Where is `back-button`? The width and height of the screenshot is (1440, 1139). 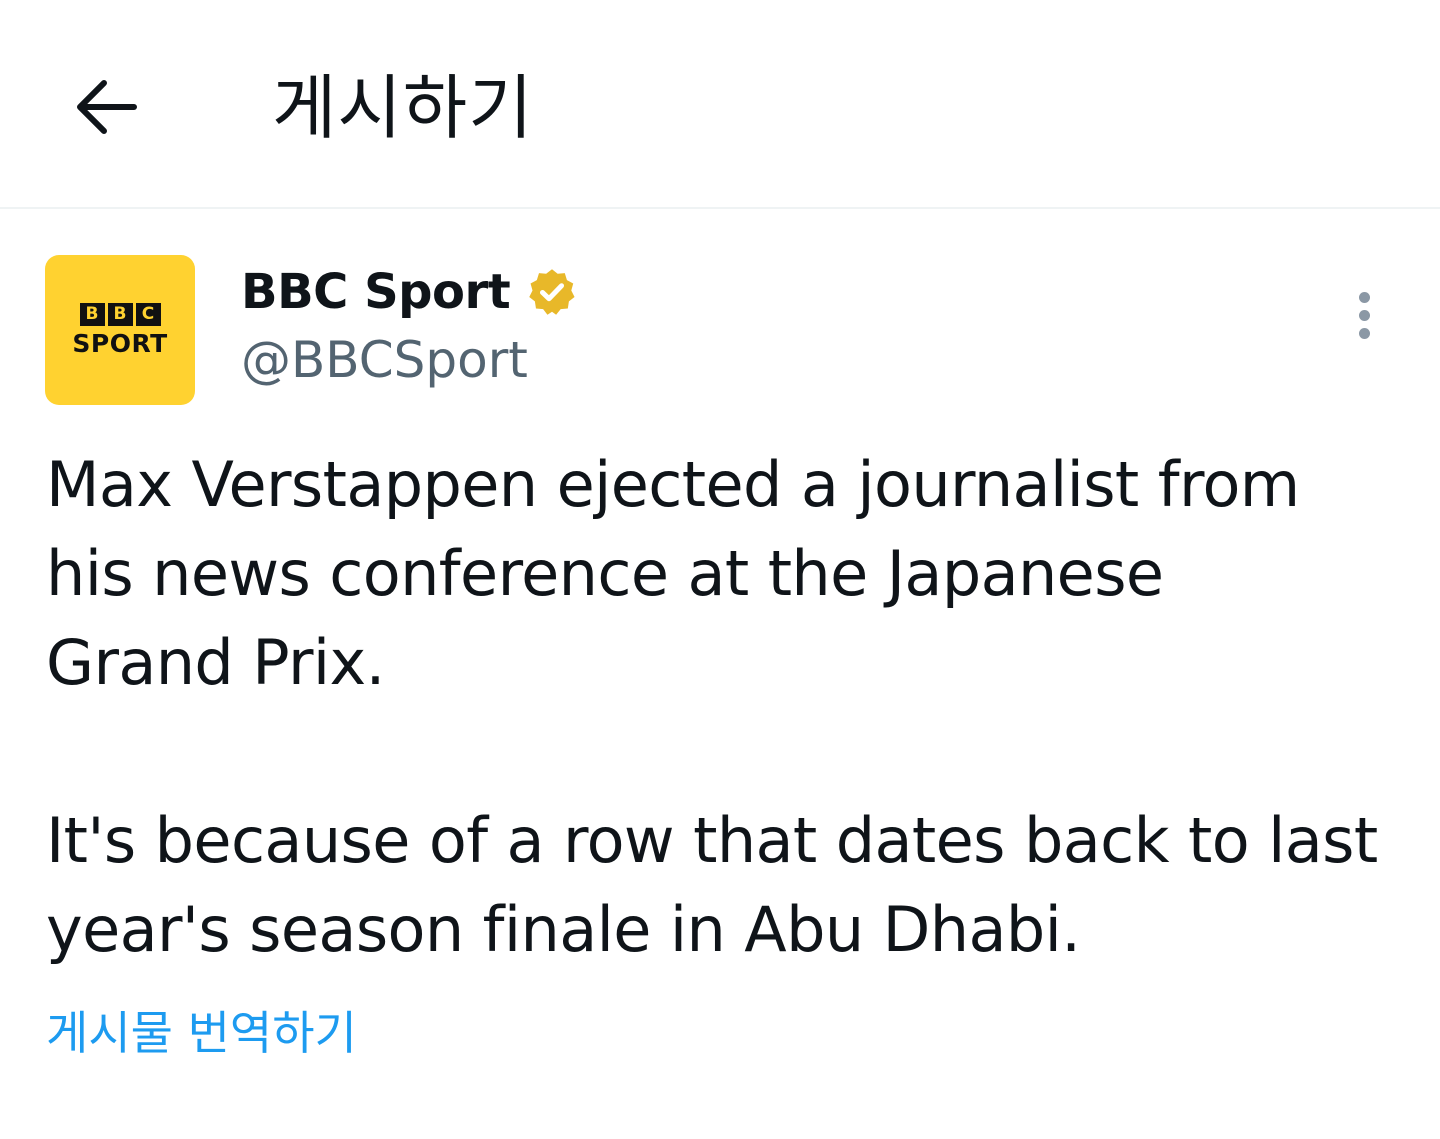 back-button is located at coordinates (105, 107).